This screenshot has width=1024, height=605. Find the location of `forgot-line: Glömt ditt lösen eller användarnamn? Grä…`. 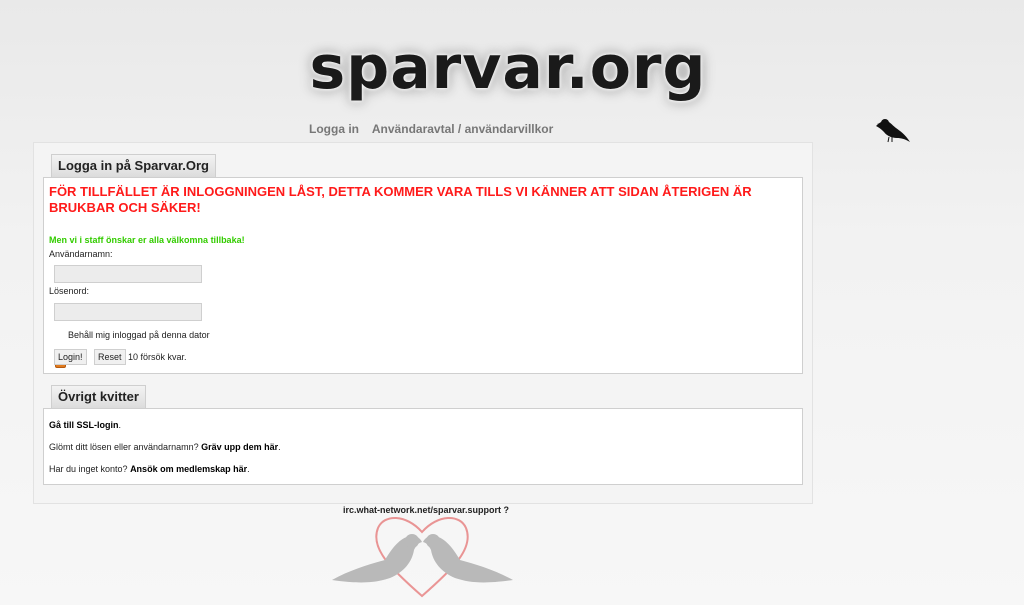

forgot-line: Glömt ditt lösen eller användarnamn? Grä… is located at coordinates (165, 447).